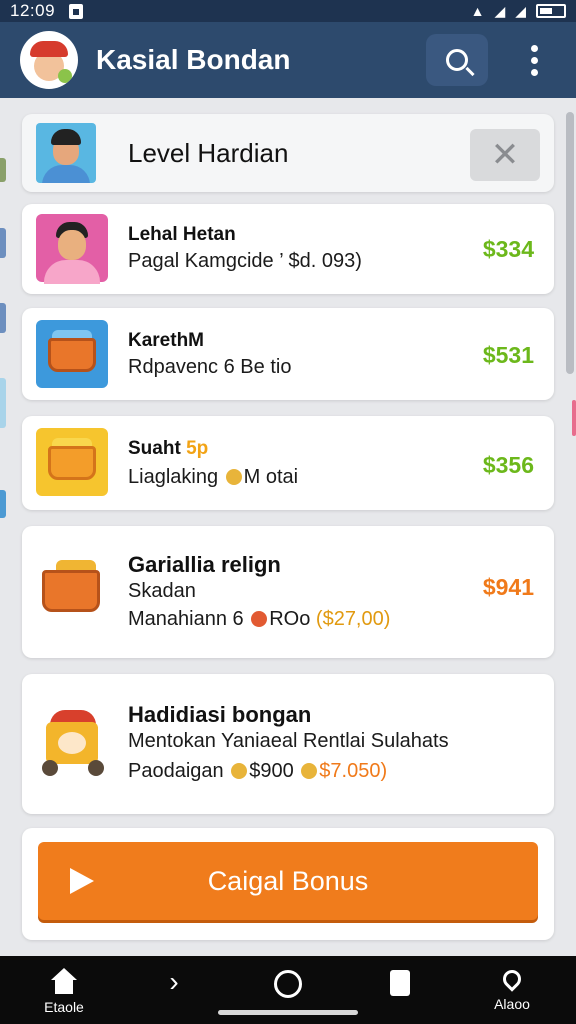  Describe the element at coordinates (288, 741) in the screenshot. I see `task-subtitle: Mentokan Yaniaeal Rentlai Sulahats` at that location.